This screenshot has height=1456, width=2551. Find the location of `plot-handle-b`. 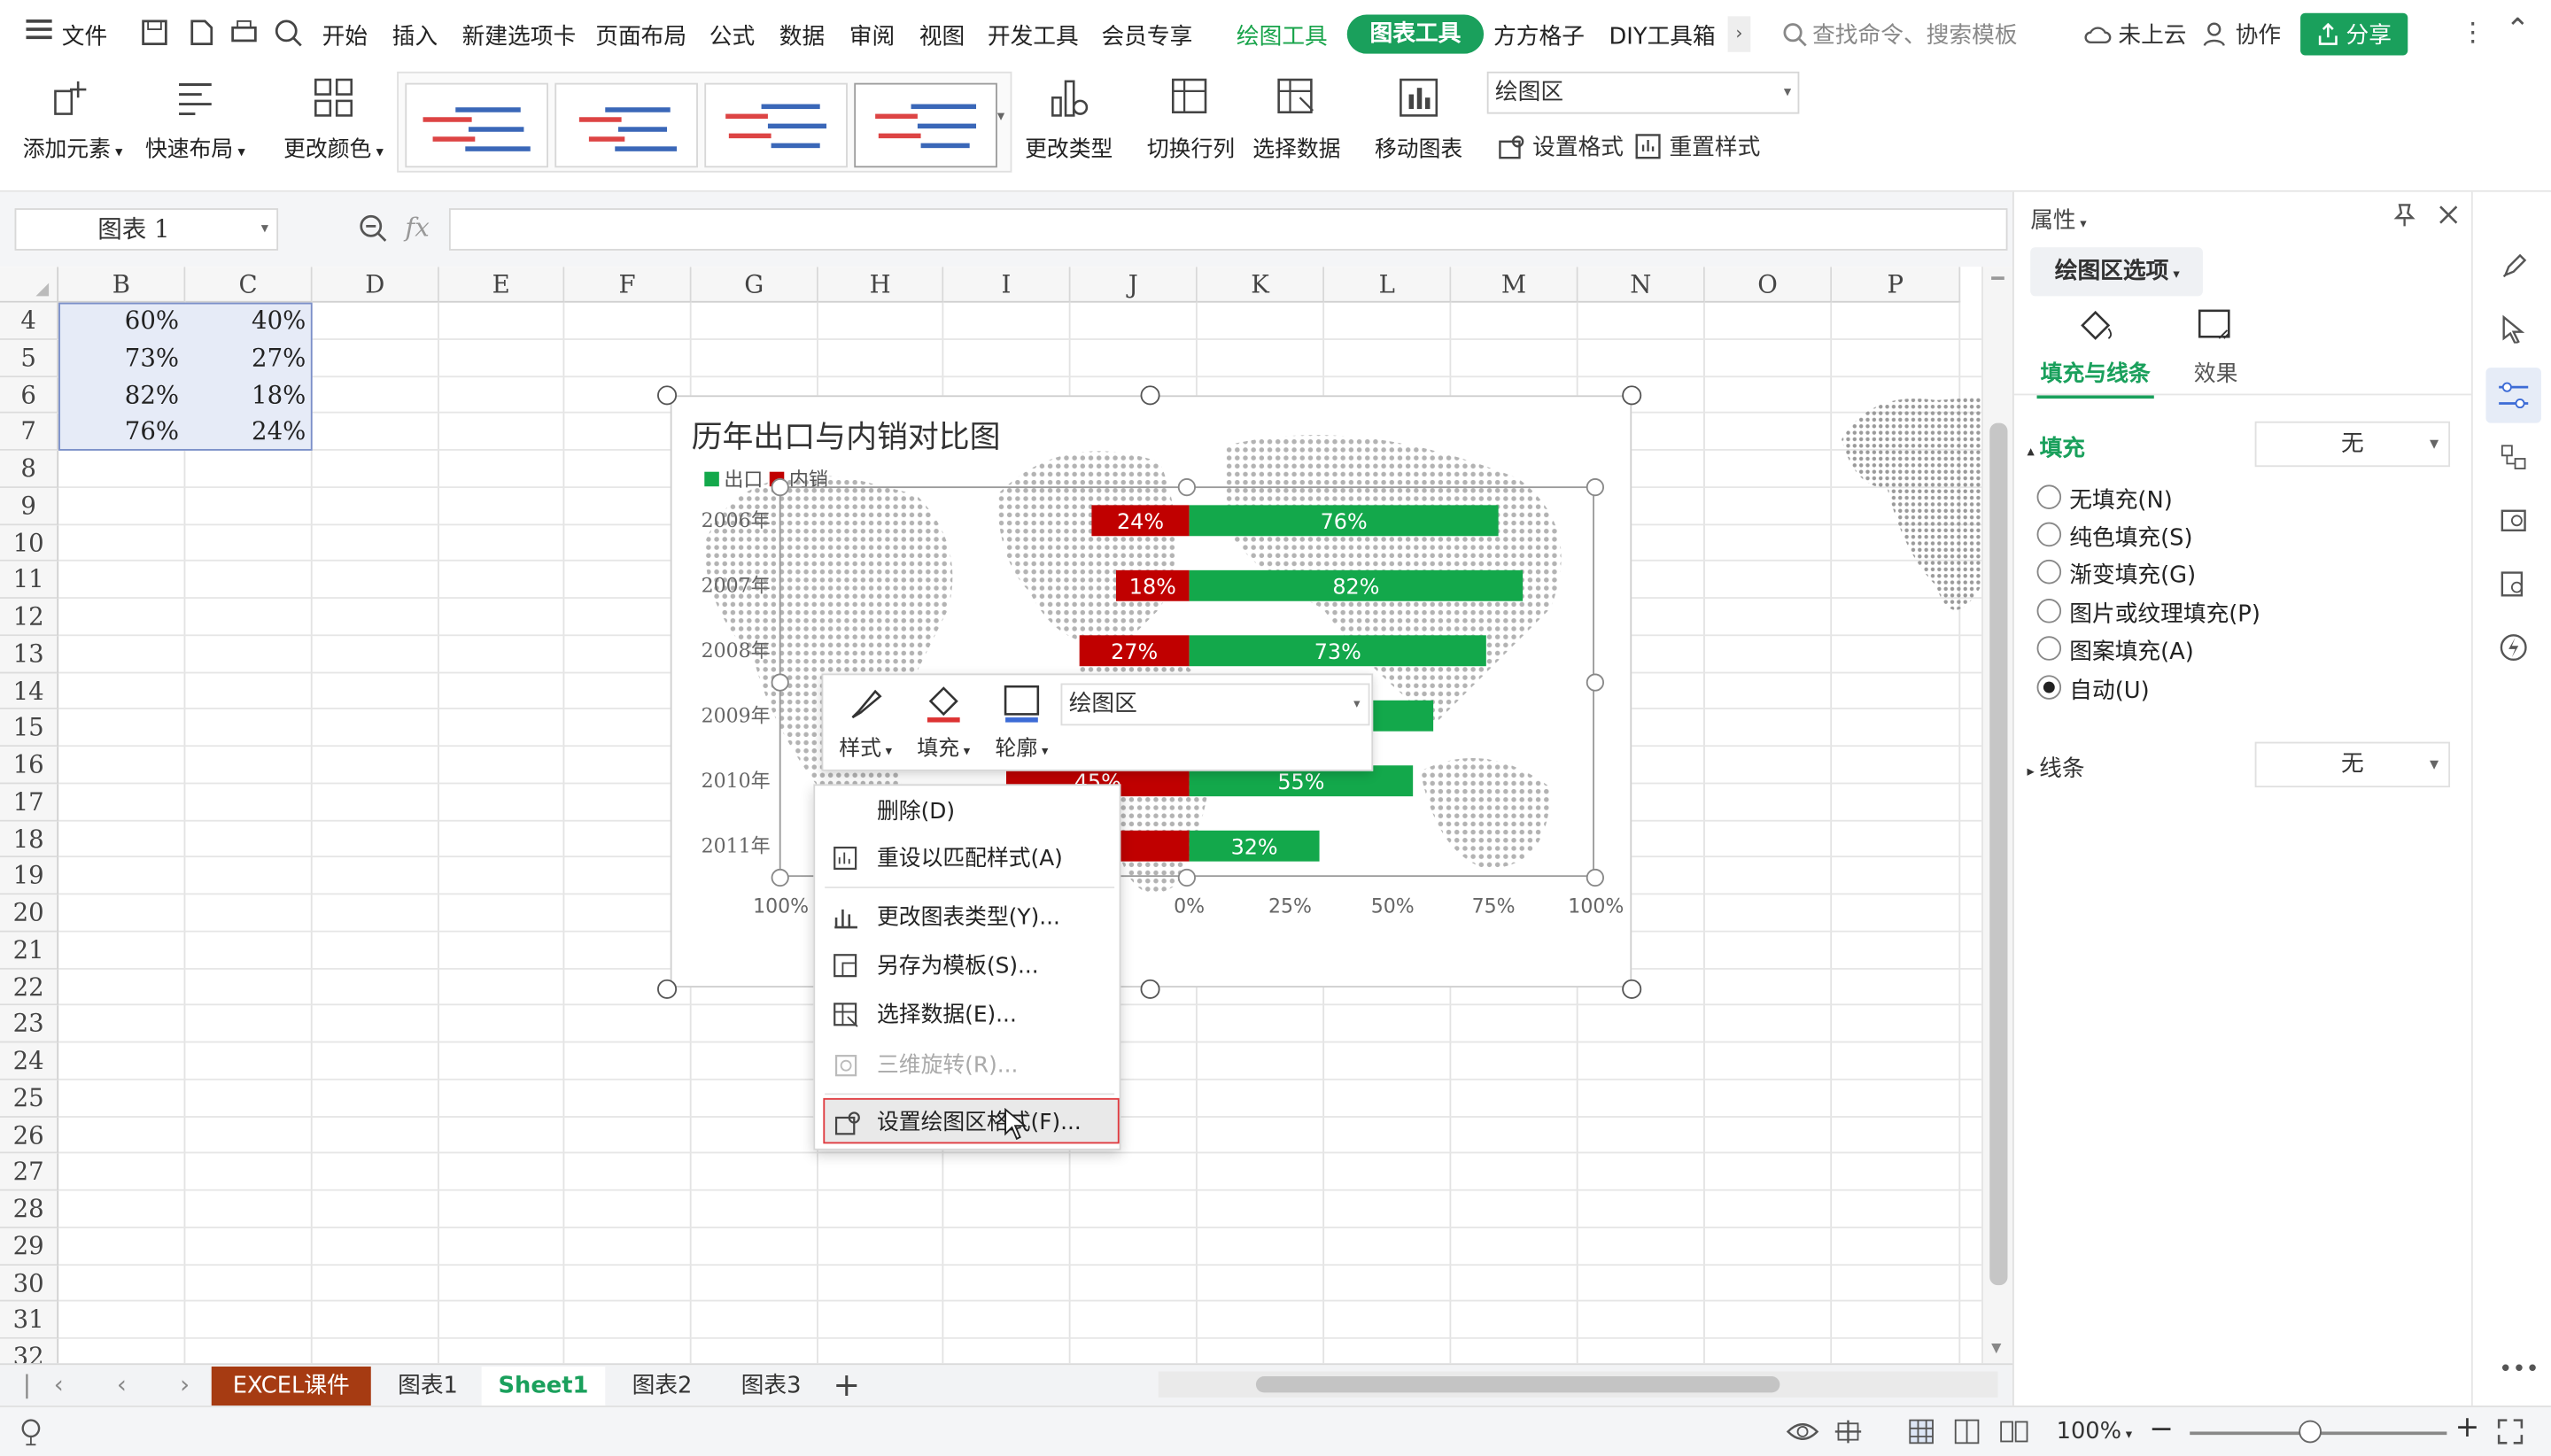

plot-handle-b is located at coordinates (1186, 877).